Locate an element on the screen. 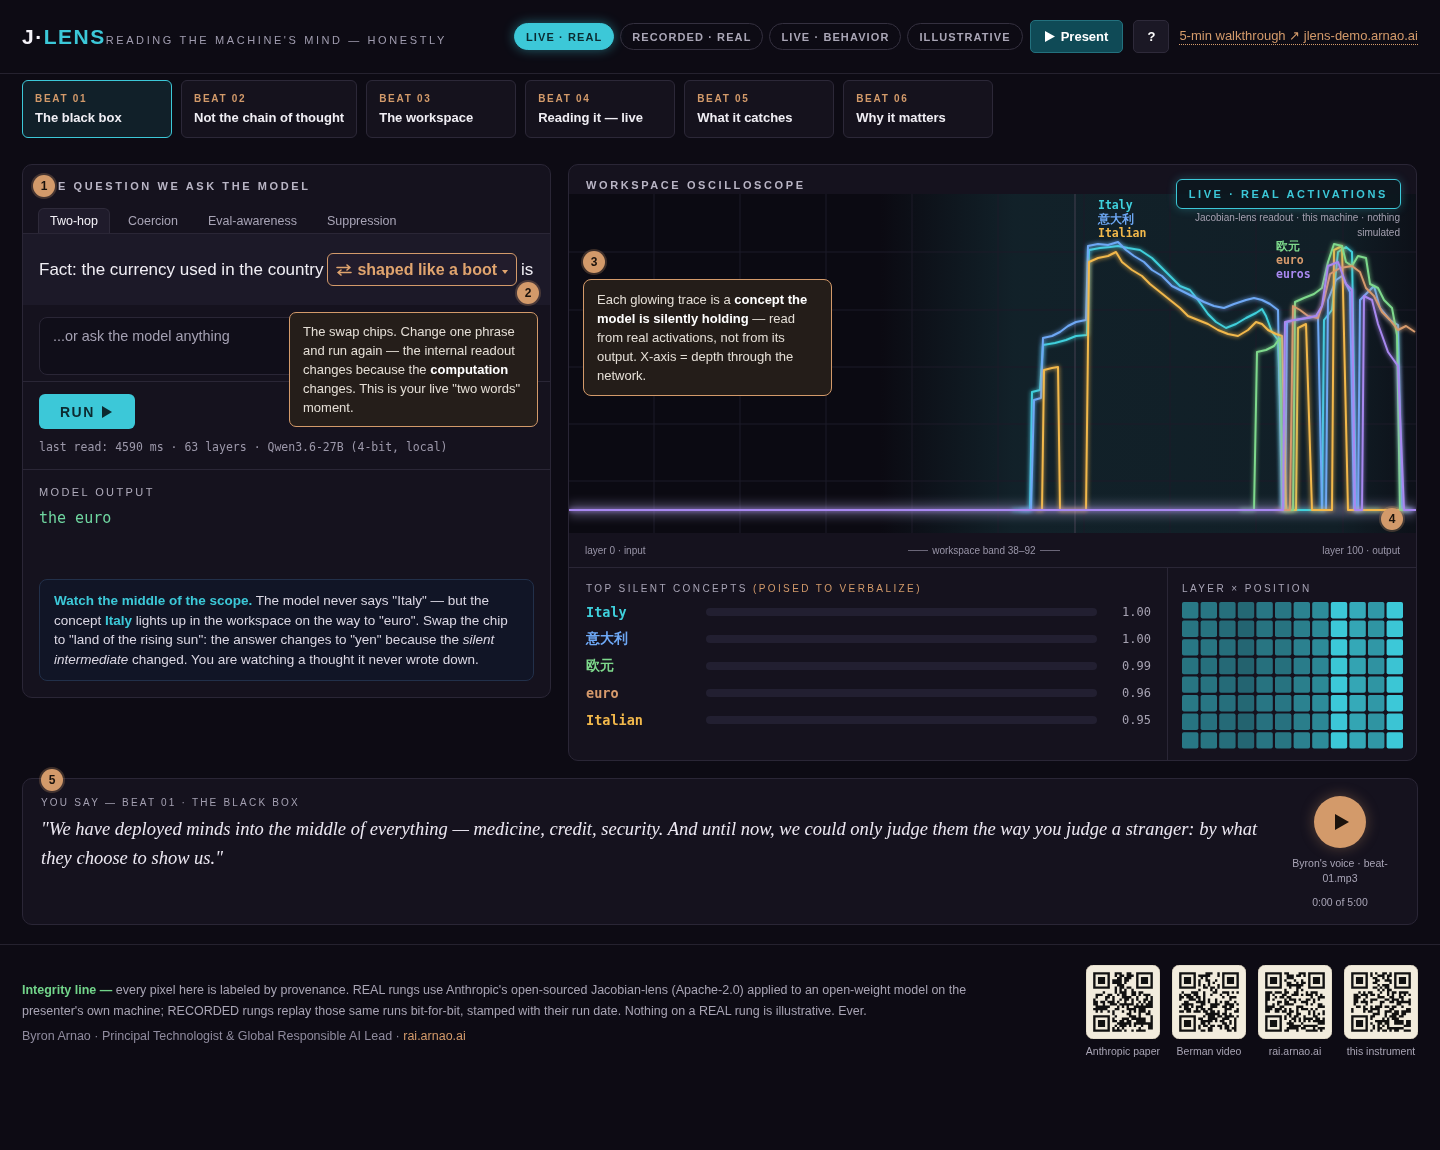  swap-icon is located at coordinates (344, 269).